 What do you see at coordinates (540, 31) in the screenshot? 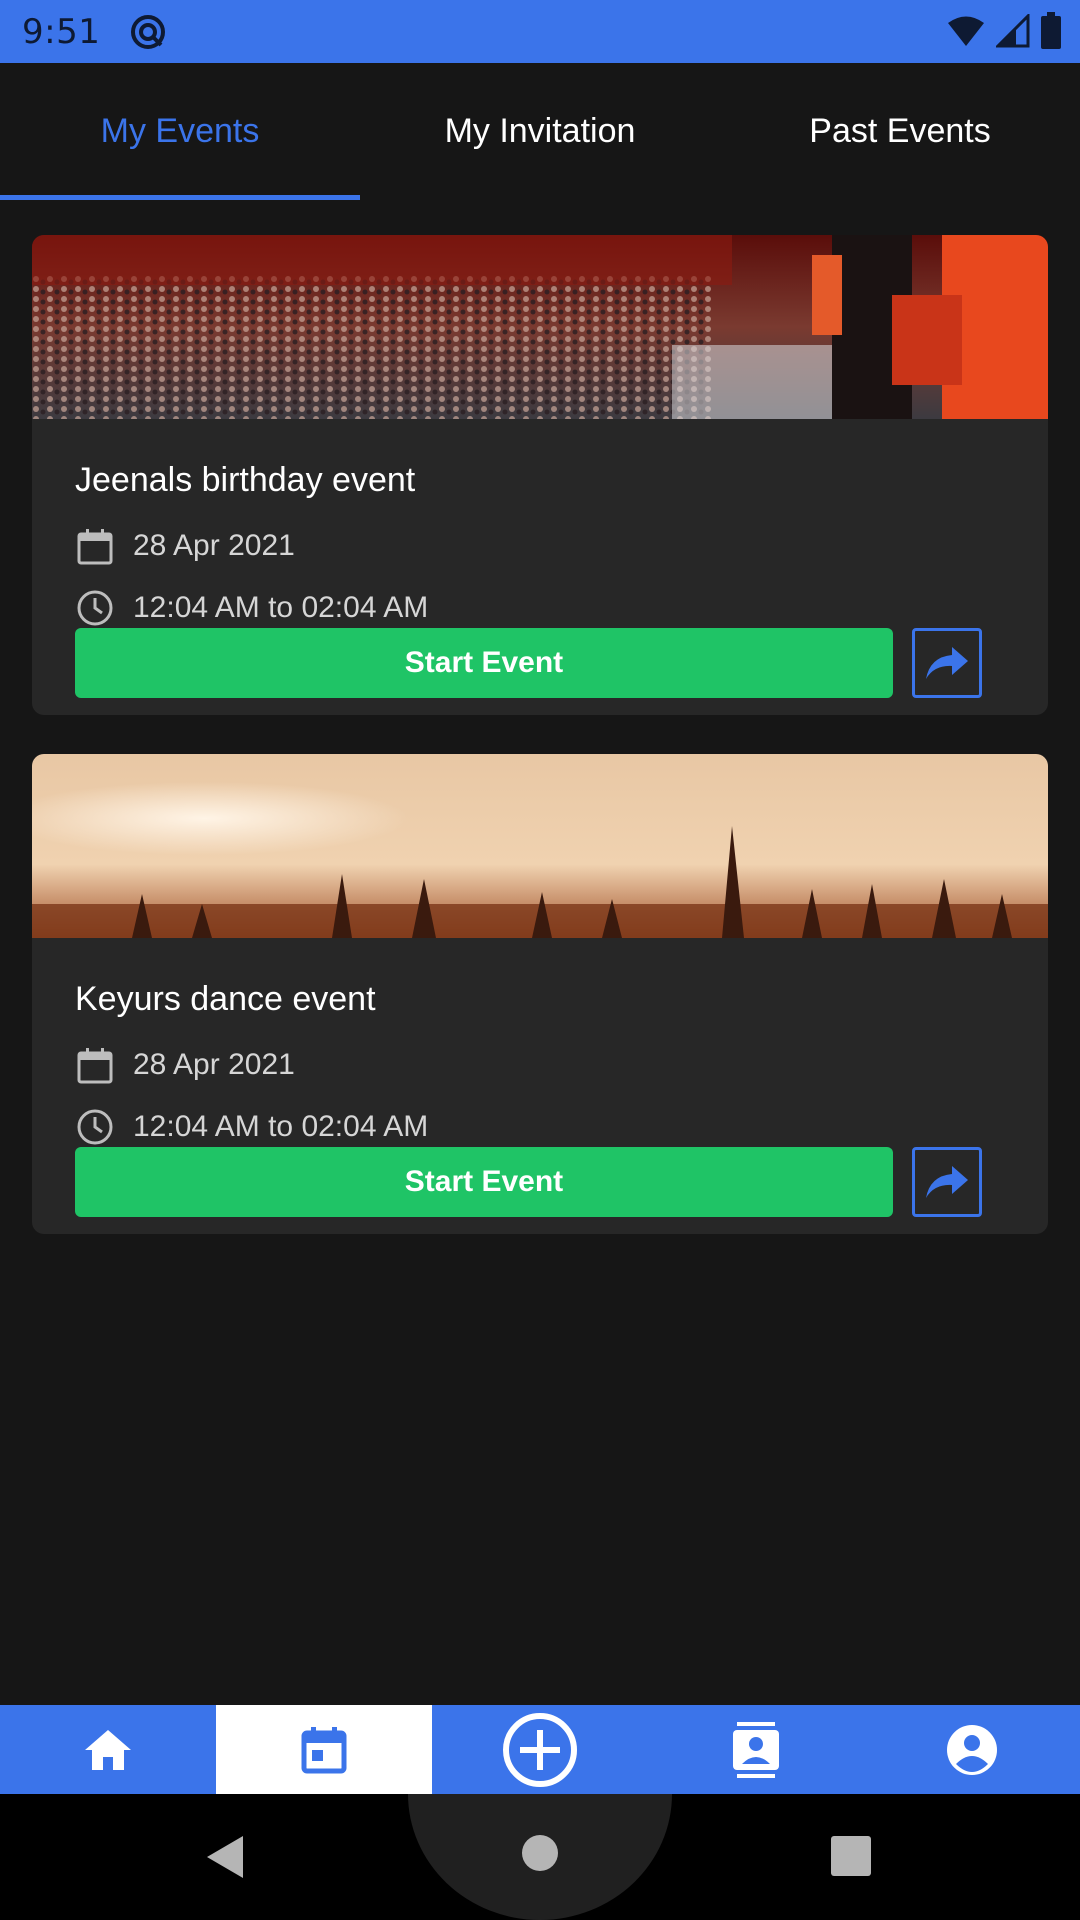
I see `status-bar: 9:51` at bounding box center [540, 31].